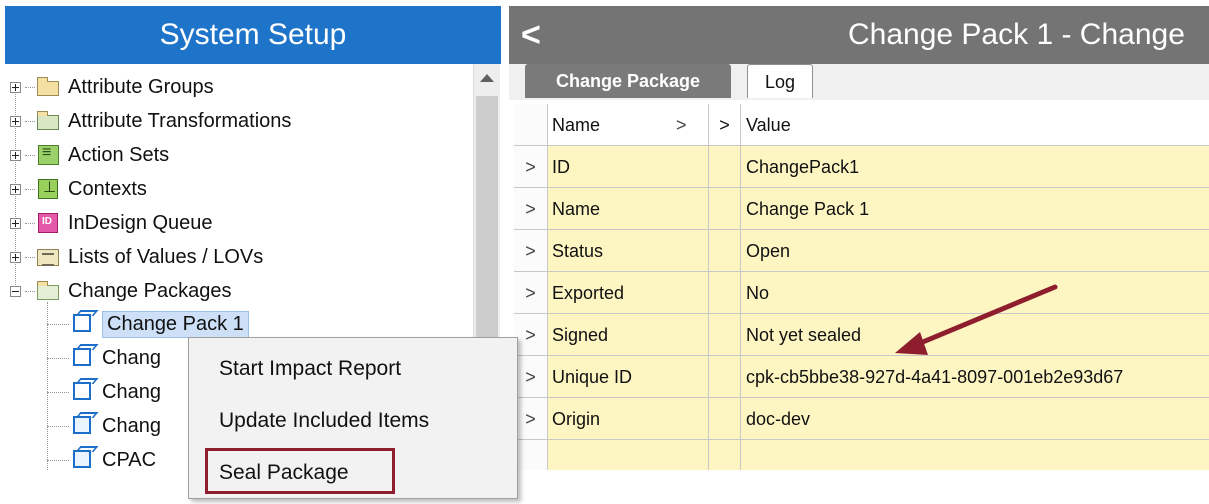 The width and height of the screenshot is (1209, 504). What do you see at coordinates (166, 256) in the screenshot?
I see `tree-item-label: Lists of Values / LOVs` at bounding box center [166, 256].